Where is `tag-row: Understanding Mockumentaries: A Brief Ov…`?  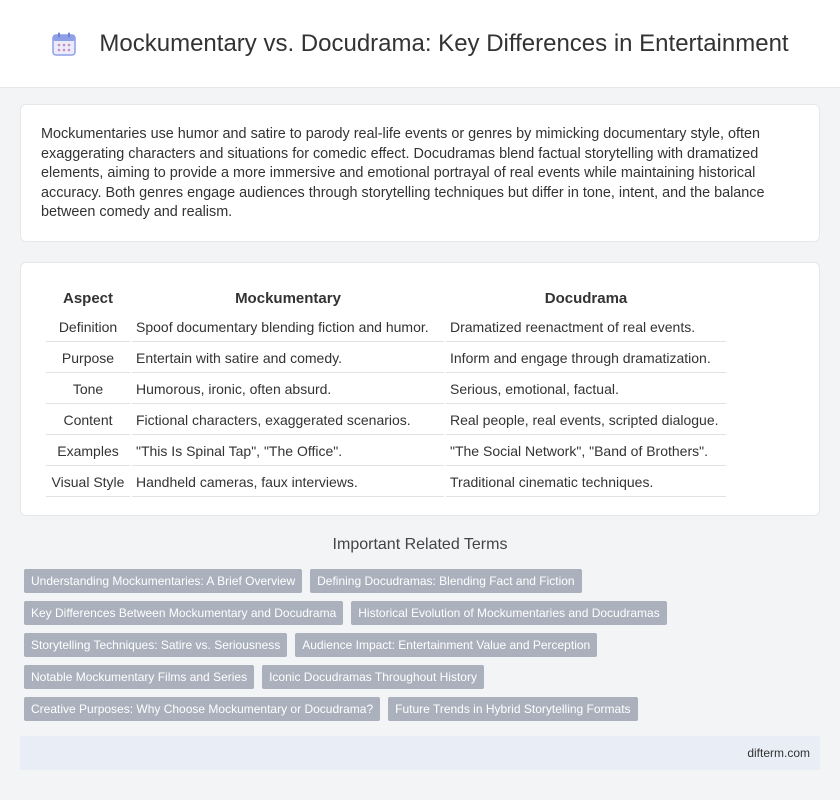
tag-row: Understanding Mockumentaries: A Brief Ov… is located at coordinates (424, 581).